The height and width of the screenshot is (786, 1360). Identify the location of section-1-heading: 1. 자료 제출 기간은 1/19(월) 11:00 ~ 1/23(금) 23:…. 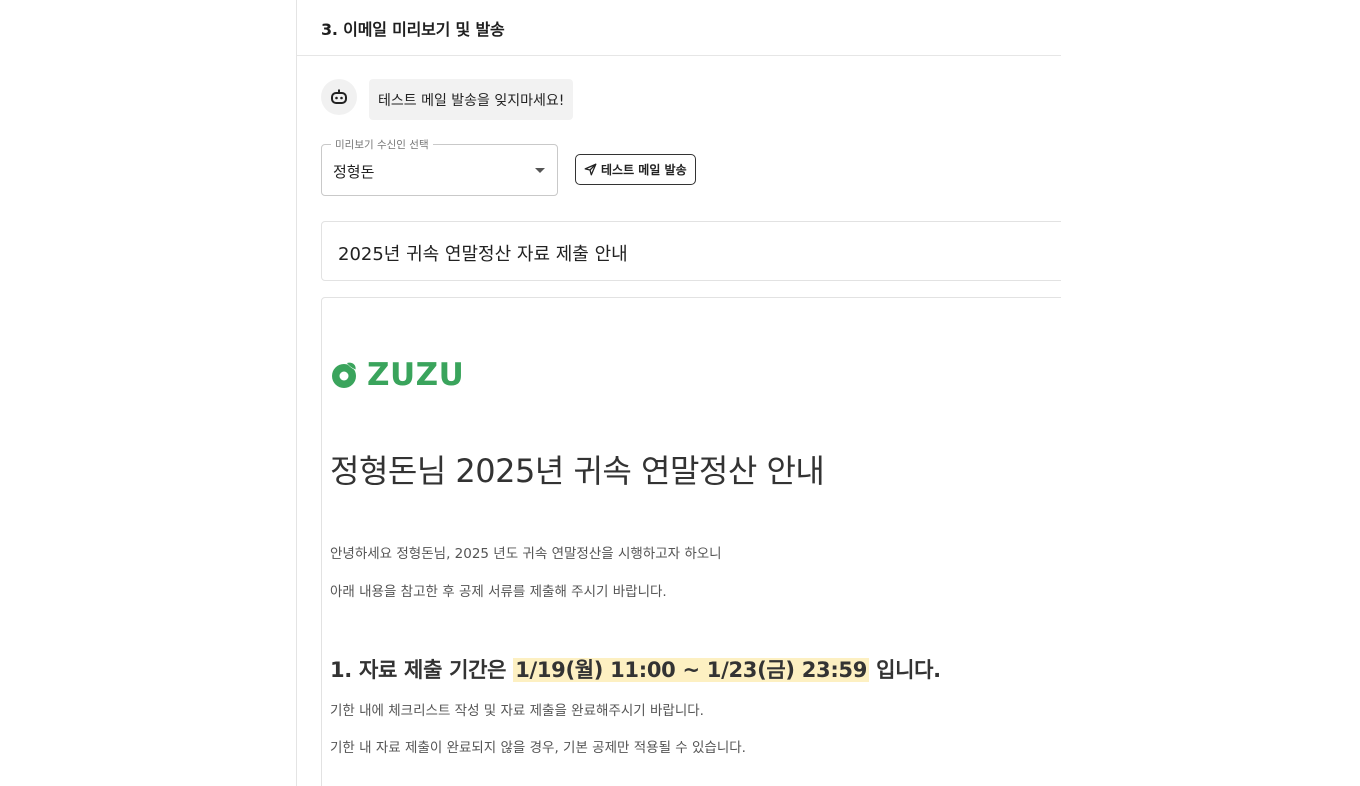
(635, 669).